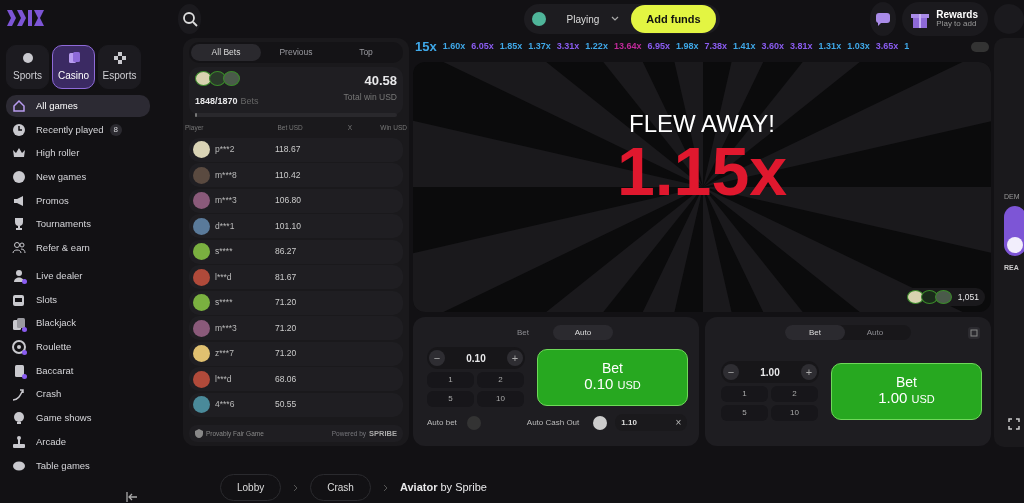  Describe the element at coordinates (553, 422) in the screenshot. I see `auto-cash-out-label: Auto Cash Out` at that location.